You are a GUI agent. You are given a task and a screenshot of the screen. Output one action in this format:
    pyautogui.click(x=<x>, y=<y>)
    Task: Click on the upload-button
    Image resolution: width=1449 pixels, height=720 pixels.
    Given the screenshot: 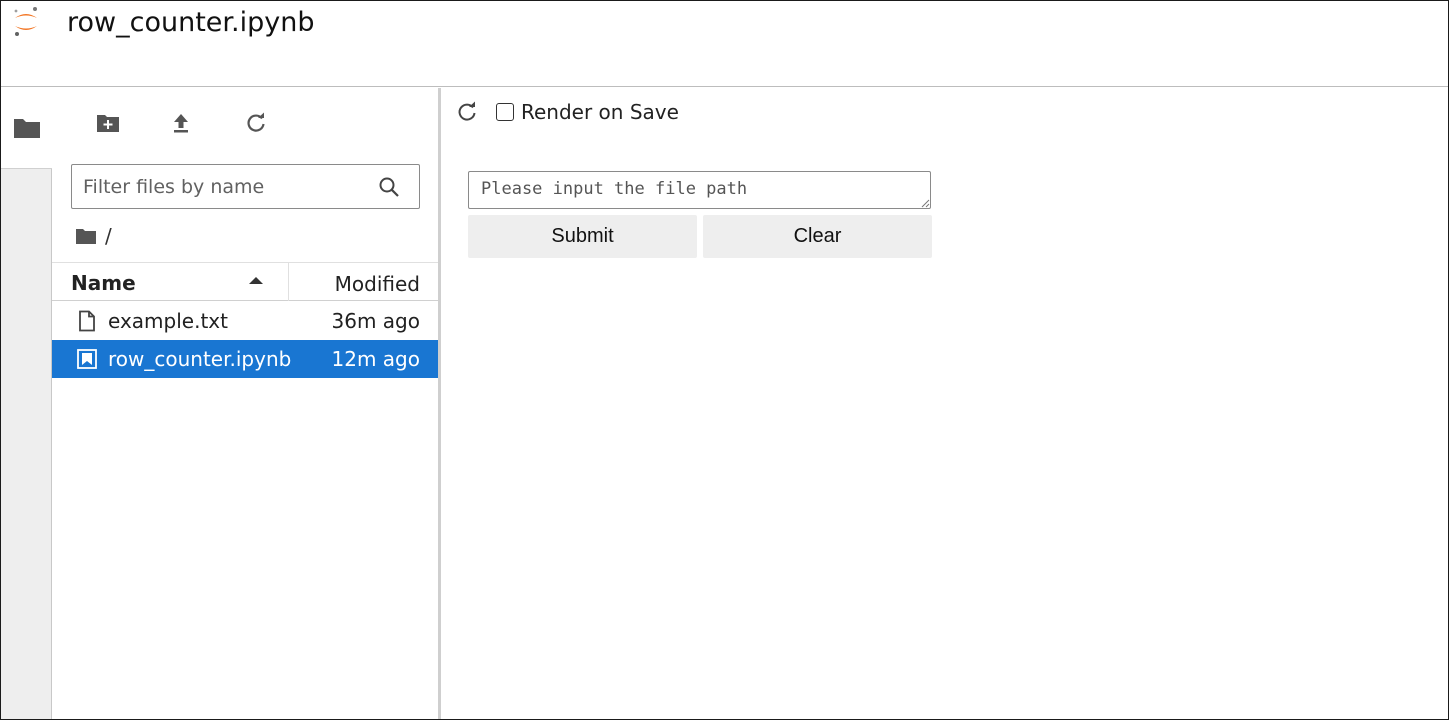 What is the action you would take?
    pyautogui.click(x=181, y=123)
    